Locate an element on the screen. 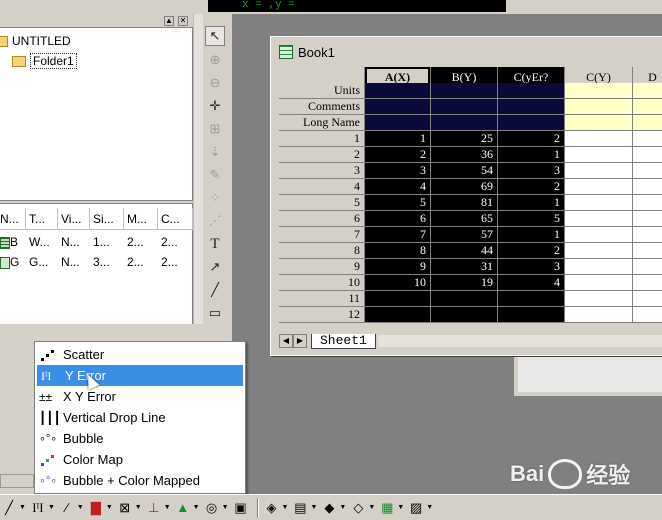 The width and height of the screenshot is (662, 520). data-cell: 8 is located at coordinates (398, 251).